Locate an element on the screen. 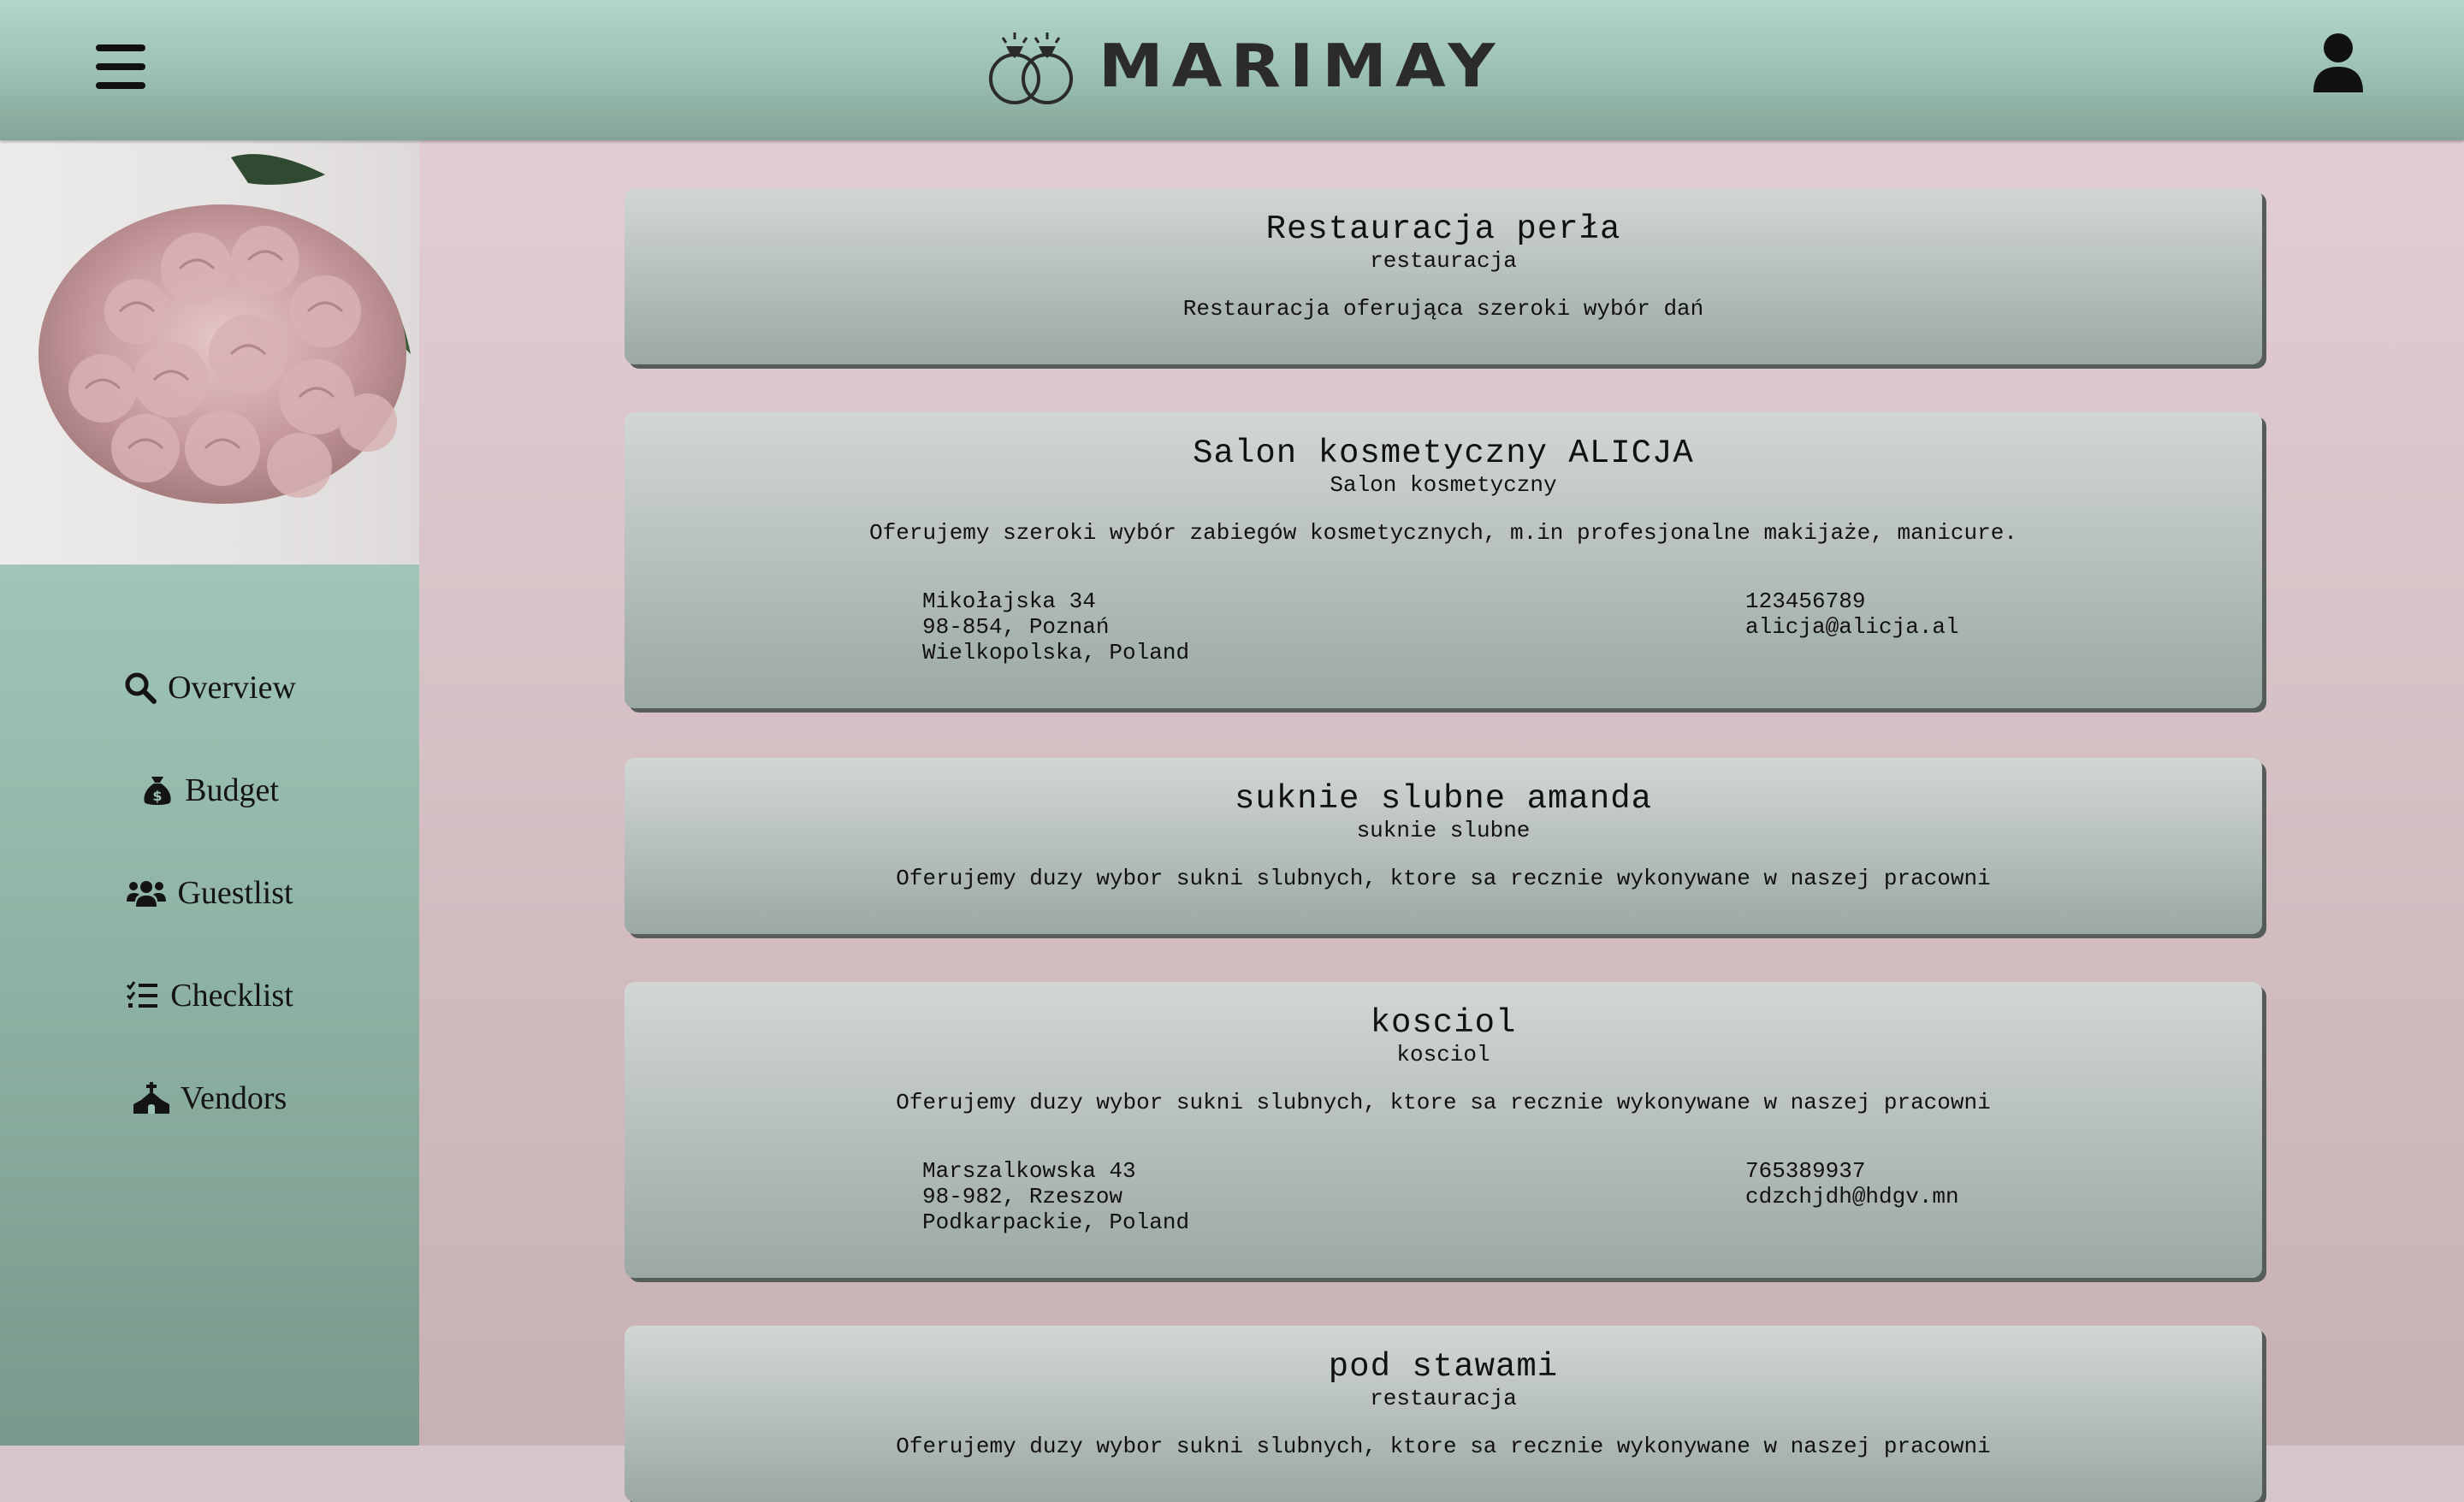 The height and width of the screenshot is (1502, 2464). top-bar: MARIMAY is located at coordinates (1232, 70).